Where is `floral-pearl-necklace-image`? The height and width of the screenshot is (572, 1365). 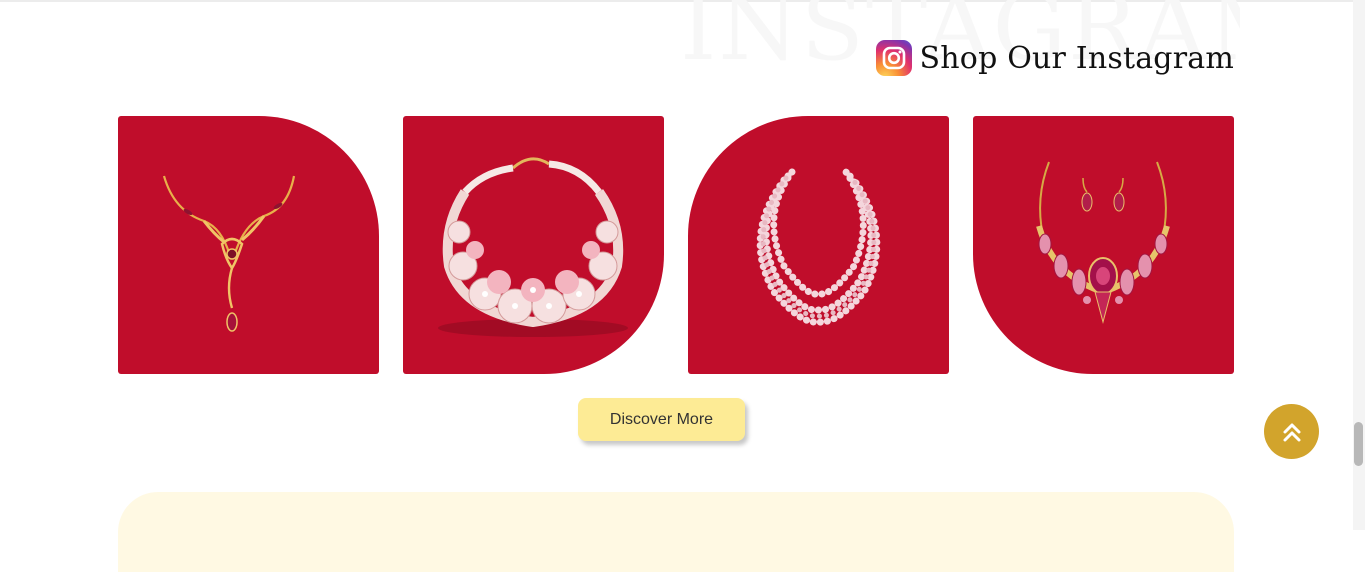
floral-pearl-necklace-image is located at coordinates (533, 247).